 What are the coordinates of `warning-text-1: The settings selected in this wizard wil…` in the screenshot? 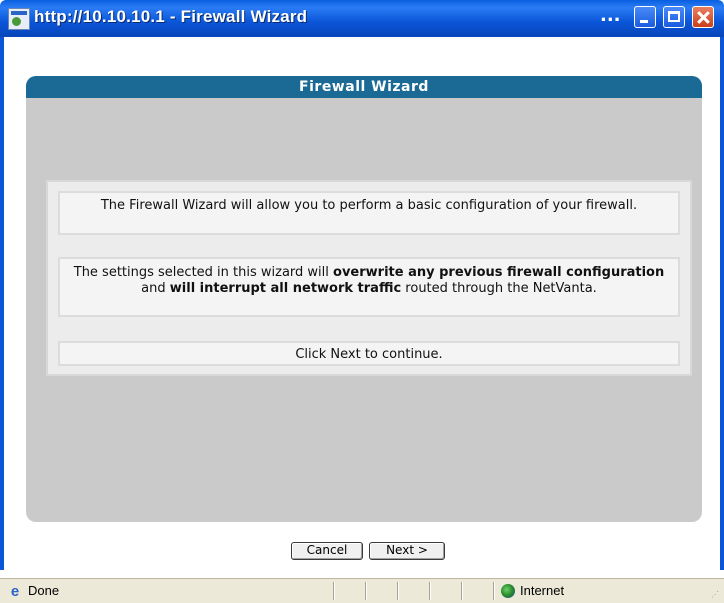 It's located at (203, 272).